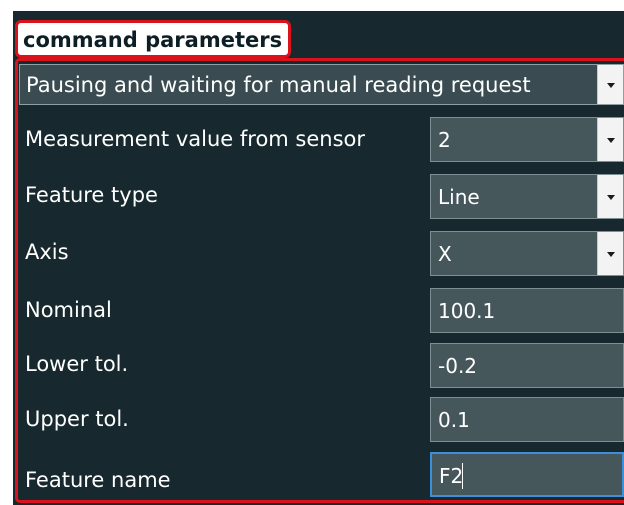 The image size is (624, 505). What do you see at coordinates (527, 253) in the screenshot?
I see `axis-select: X` at bounding box center [527, 253].